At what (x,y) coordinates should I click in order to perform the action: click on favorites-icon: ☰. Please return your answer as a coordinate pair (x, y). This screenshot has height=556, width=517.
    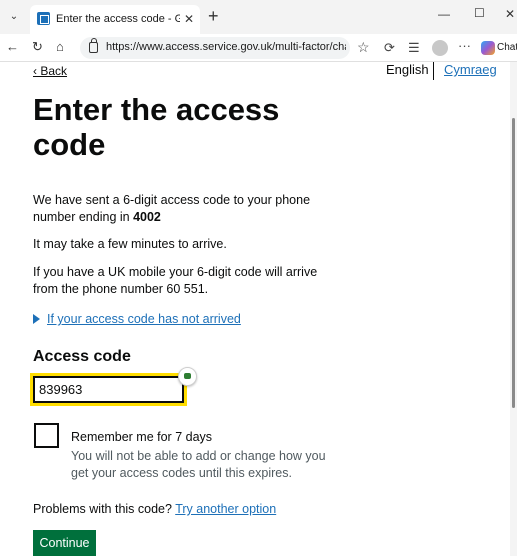
    Looking at the image, I should click on (414, 48).